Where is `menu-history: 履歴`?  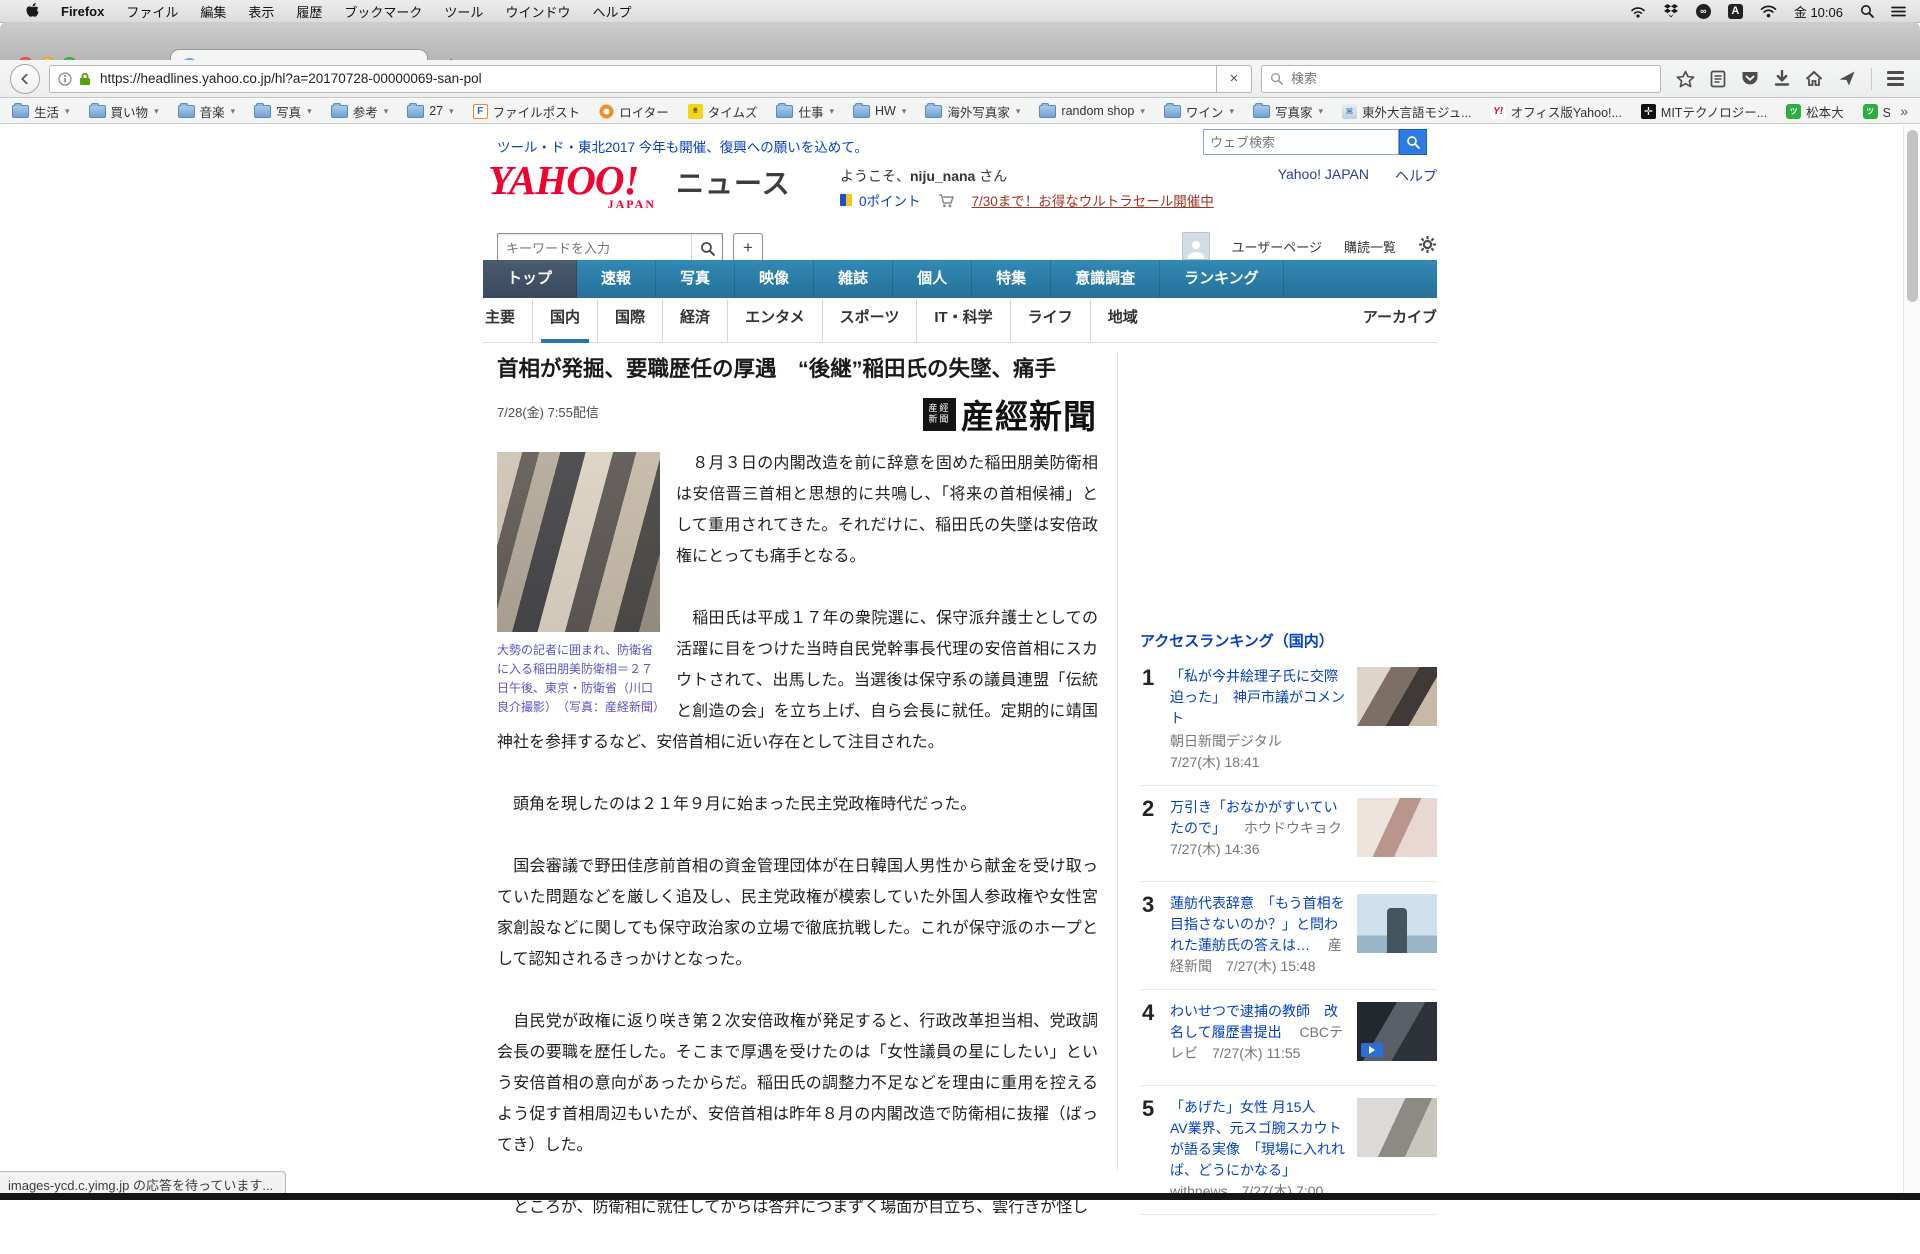 menu-history: 履歴 is located at coordinates (309, 11).